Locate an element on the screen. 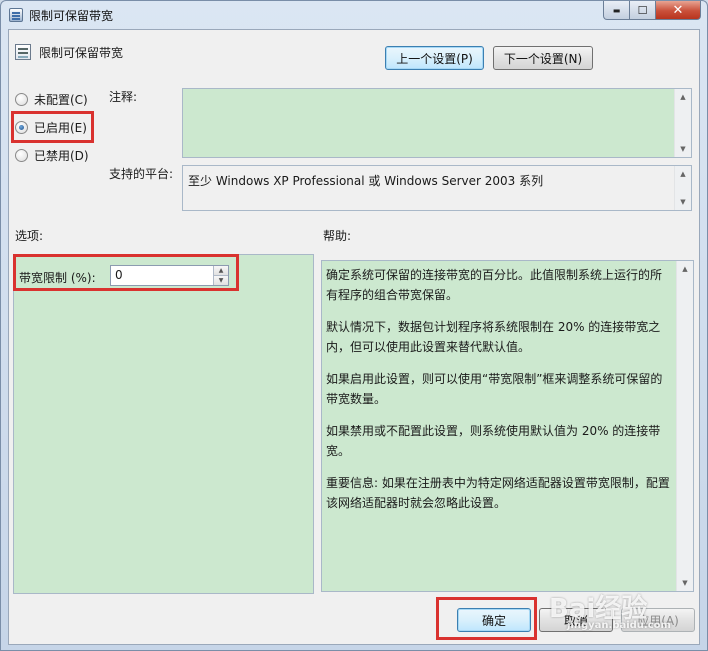 The image size is (708, 651). options-heading: 选项: is located at coordinates (29, 236).